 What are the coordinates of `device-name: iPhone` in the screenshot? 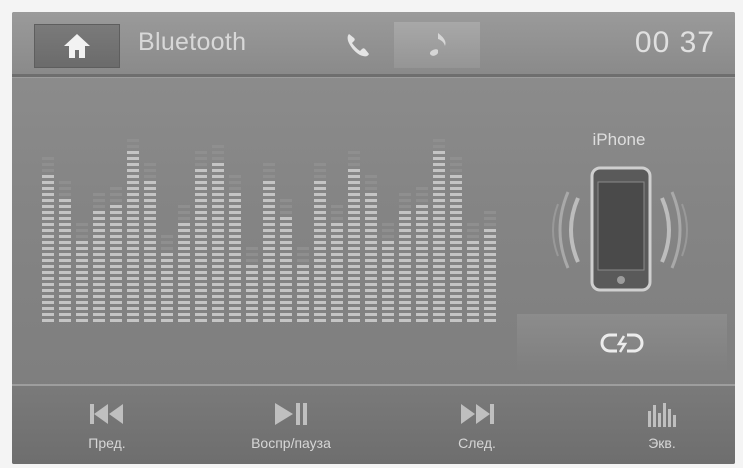 It's located at (619, 139).